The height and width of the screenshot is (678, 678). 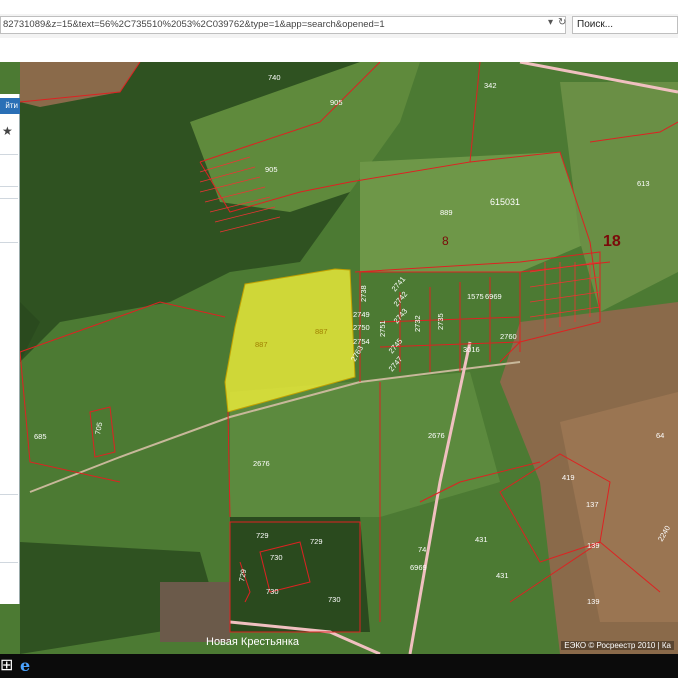 What do you see at coordinates (7, 131) in the screenshot?
I see `star-icon: ★` at bounding box center [7, 131].